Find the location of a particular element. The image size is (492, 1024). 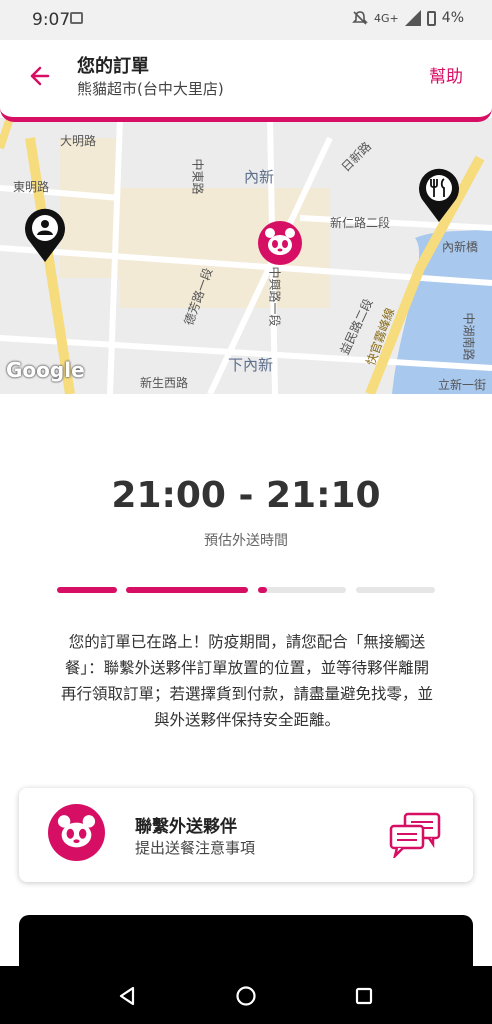

image-notification-icon is located at coordinates (76, 18).